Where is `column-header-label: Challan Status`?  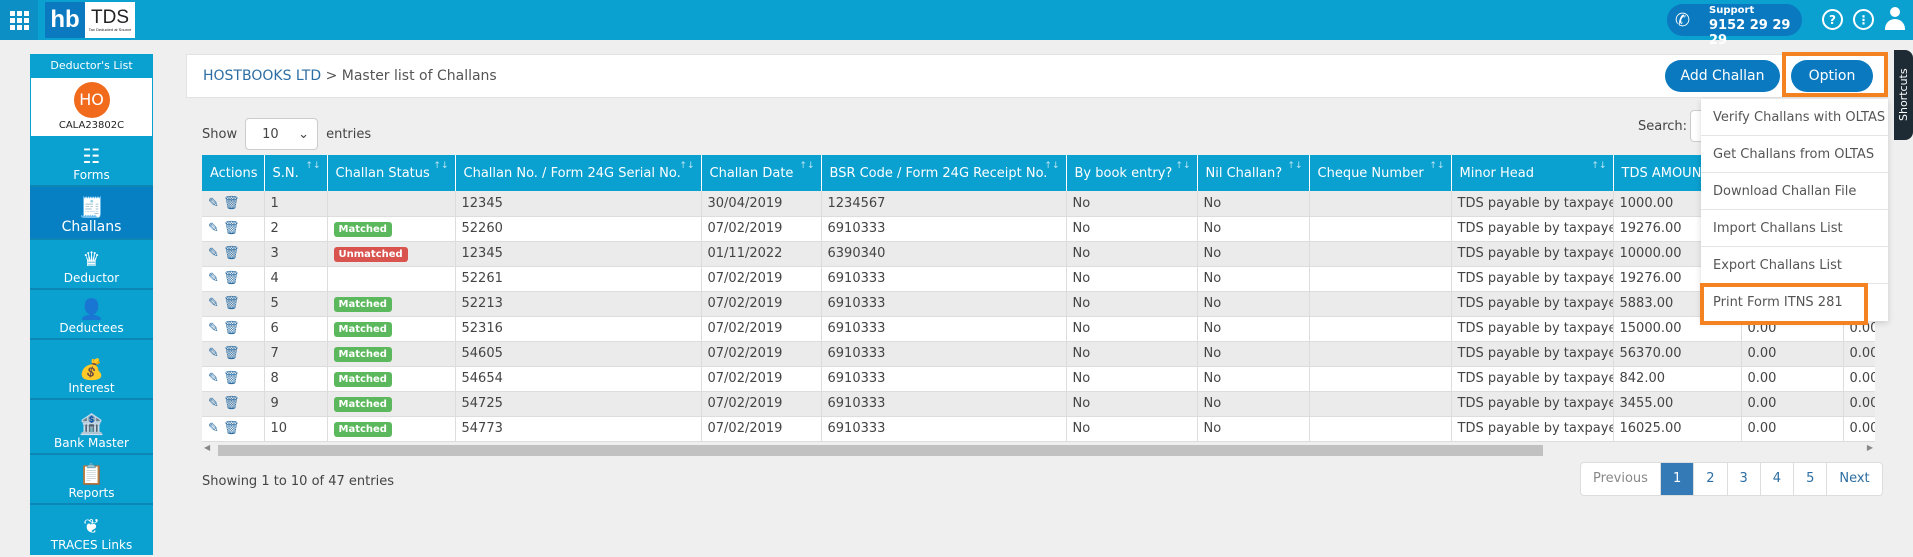
column-header-label: Challan Status is located at coordinates (382, 173).